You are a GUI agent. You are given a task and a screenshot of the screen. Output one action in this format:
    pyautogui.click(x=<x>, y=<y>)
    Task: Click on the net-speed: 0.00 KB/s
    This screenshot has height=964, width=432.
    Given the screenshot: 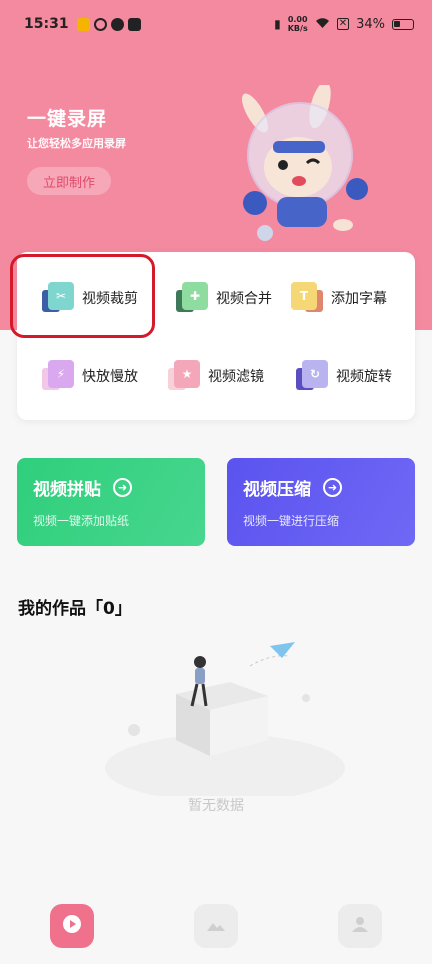 What is the action you would take?
    pyautogui.click(x=298, y=24)
    